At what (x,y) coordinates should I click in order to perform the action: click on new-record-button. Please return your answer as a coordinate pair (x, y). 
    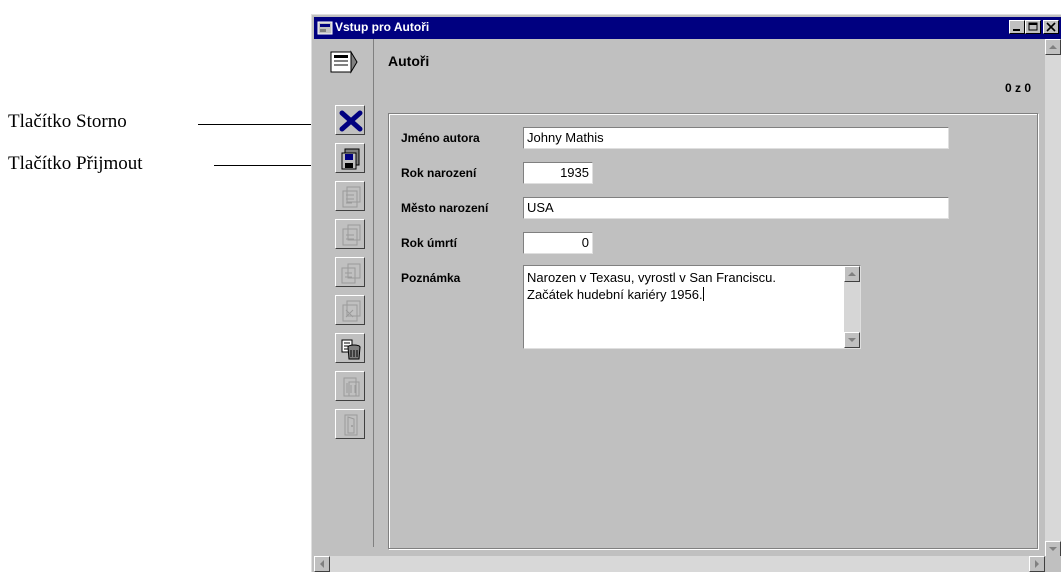
    Looking at the image, I should click on (350, 196).